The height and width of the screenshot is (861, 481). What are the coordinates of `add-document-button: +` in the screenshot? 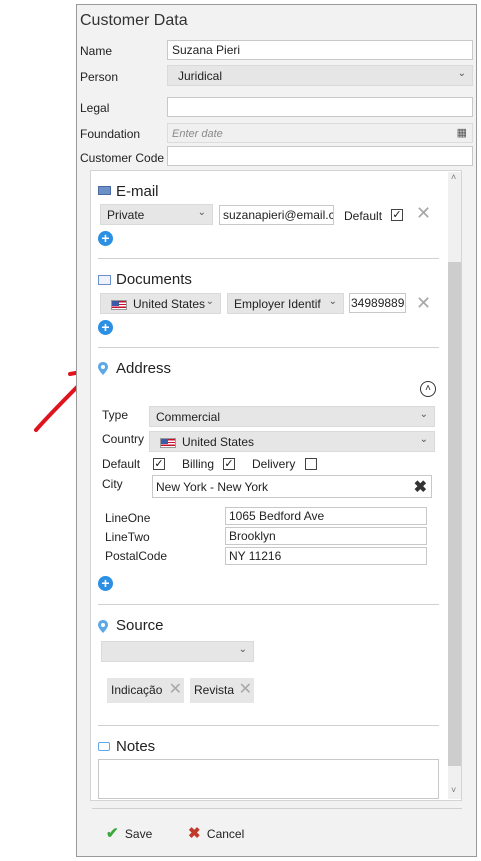 It's located at (105, 327).